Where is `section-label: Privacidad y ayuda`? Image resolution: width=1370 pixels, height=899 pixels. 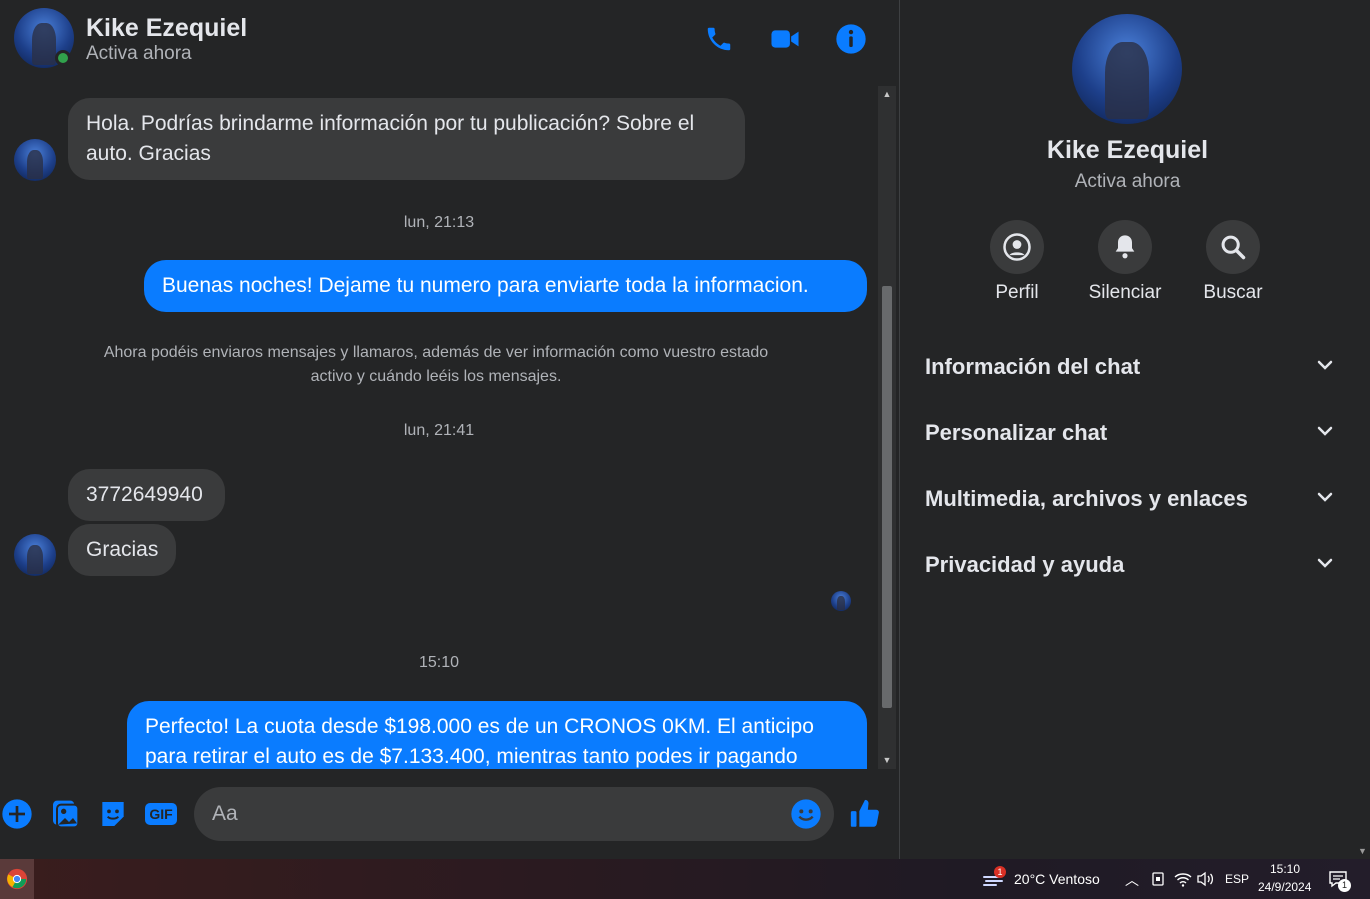 section-label: Privacidad y ayuda is located at coordinates (1025, 564).